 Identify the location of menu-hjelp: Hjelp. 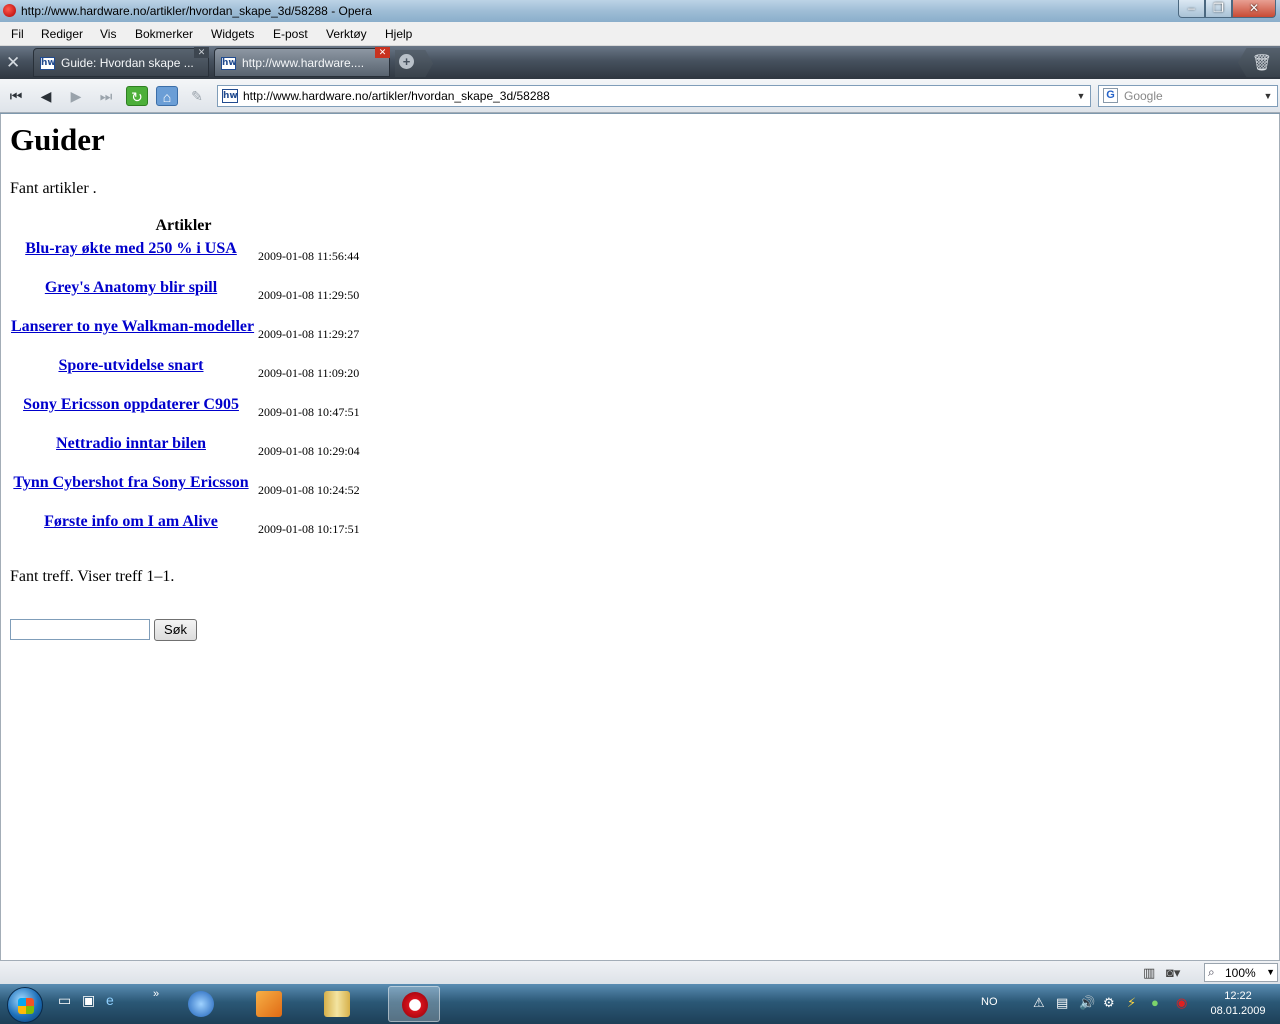
(398, 34).